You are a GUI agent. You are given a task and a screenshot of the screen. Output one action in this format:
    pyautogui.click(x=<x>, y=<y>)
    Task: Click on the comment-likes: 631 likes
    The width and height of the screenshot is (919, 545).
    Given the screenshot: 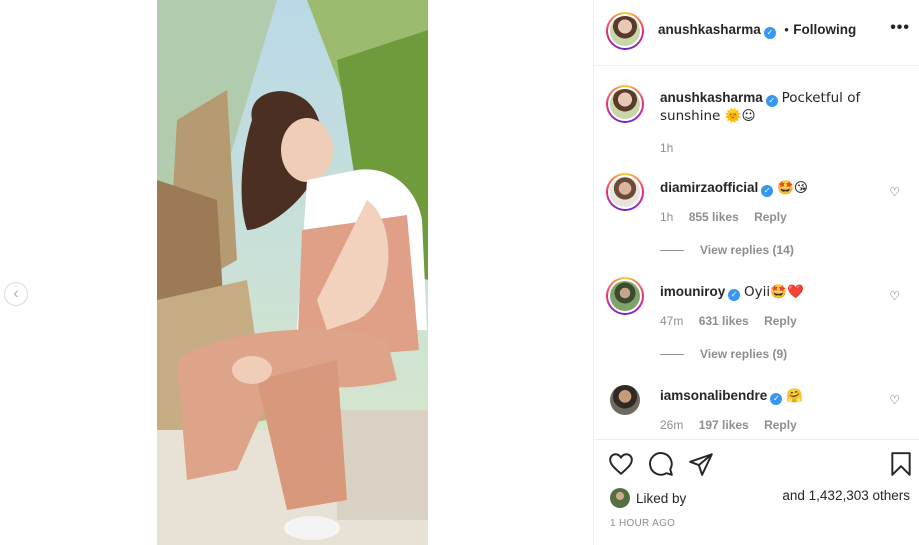 What is the action you would take?
    pyautogui.click(x=724, y=321)
    